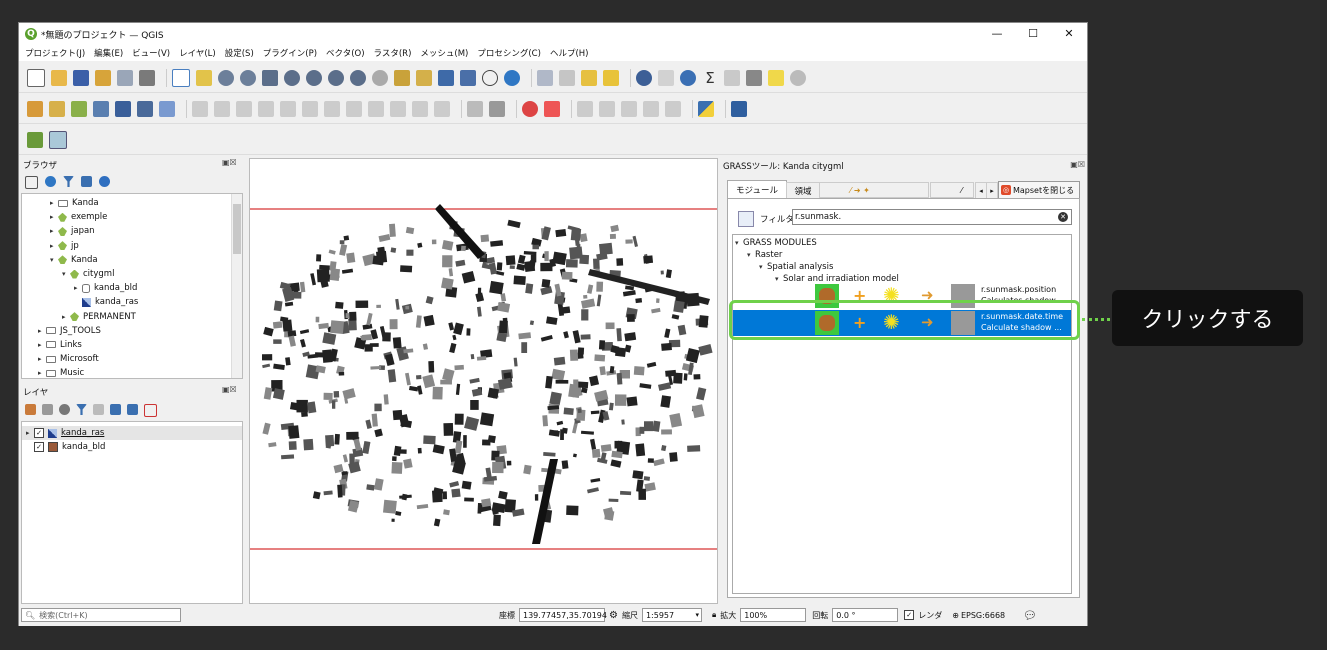 The width and height of the screenshot is (1327, 650). Describe the element at coordinates (229, 389) in the screenshot. I see `layers-panel-buttons: ▣☒` at that location.